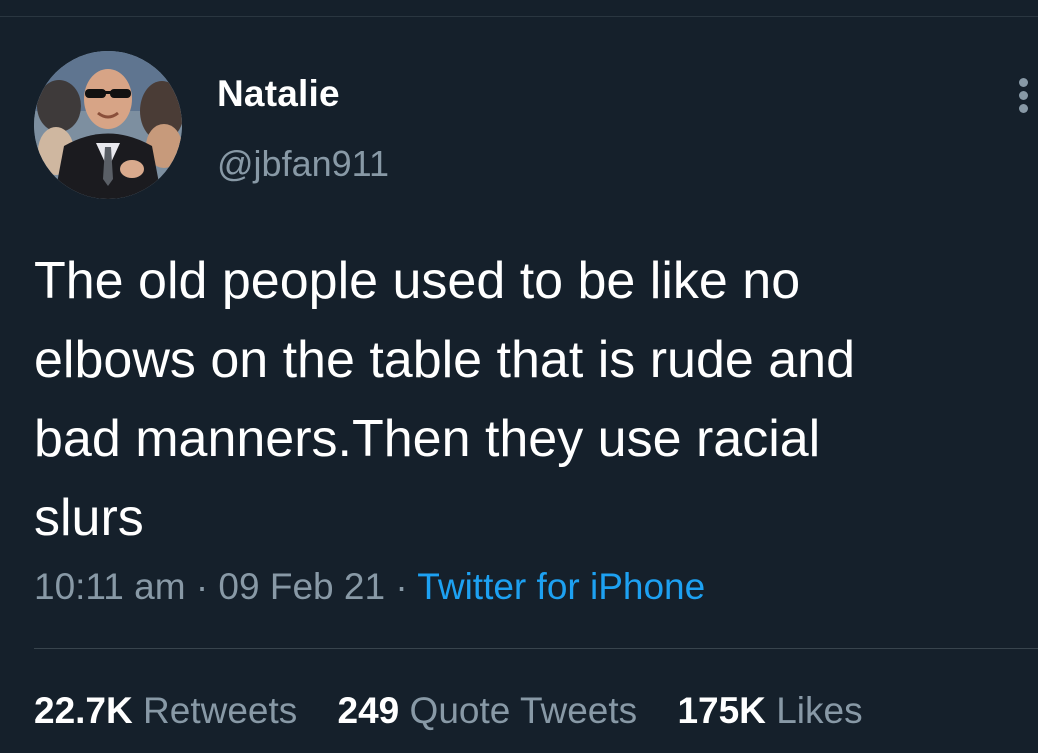  What do you see at coordinates (519, 16) in the screenshot?
I see `top-divider` at bounding box center [519, 16].